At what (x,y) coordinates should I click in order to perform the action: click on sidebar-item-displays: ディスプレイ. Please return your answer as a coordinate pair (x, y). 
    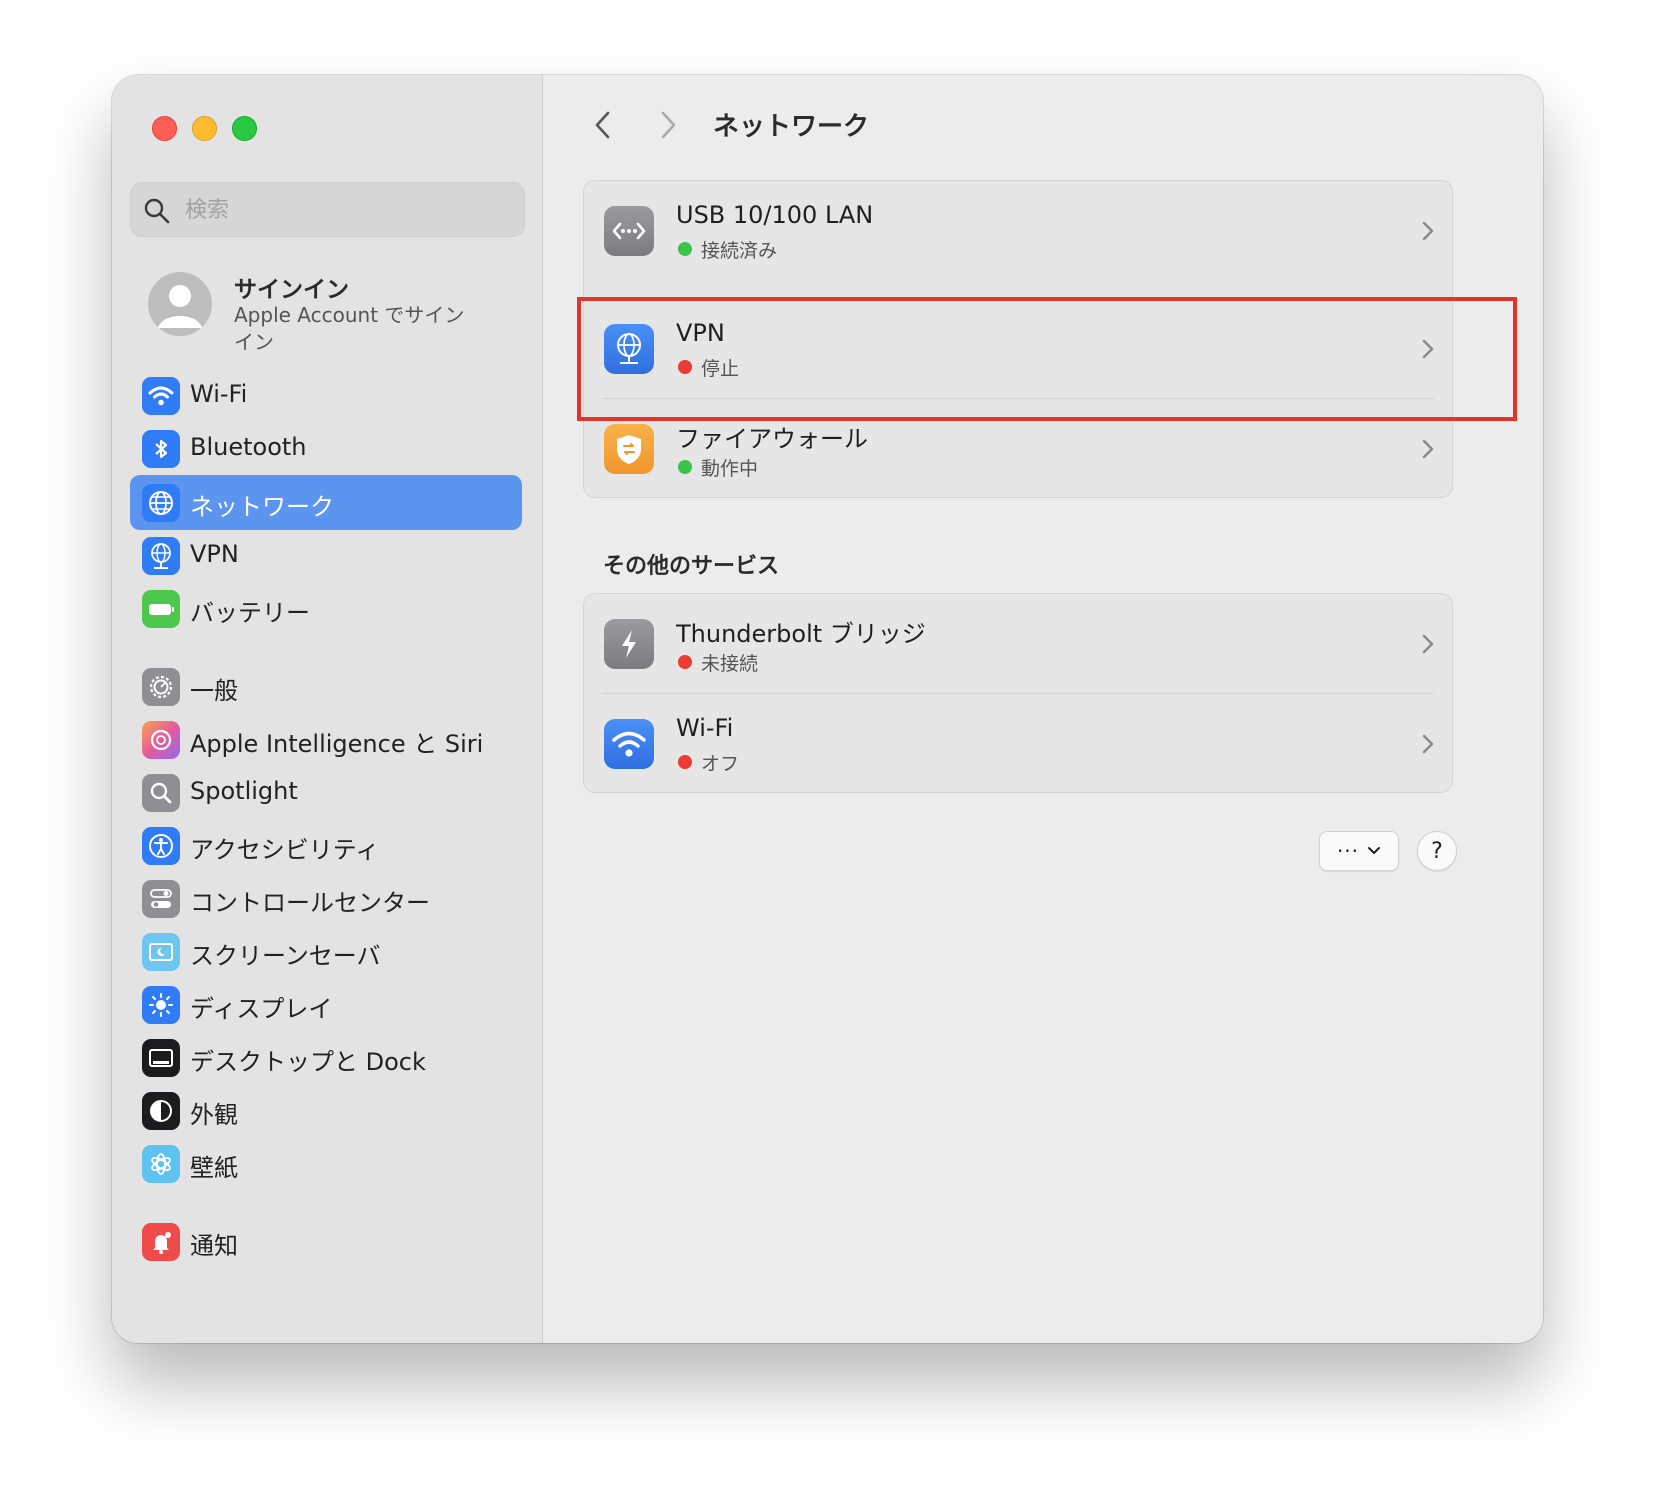
    Looking at the image, I should click on (326, 1004).